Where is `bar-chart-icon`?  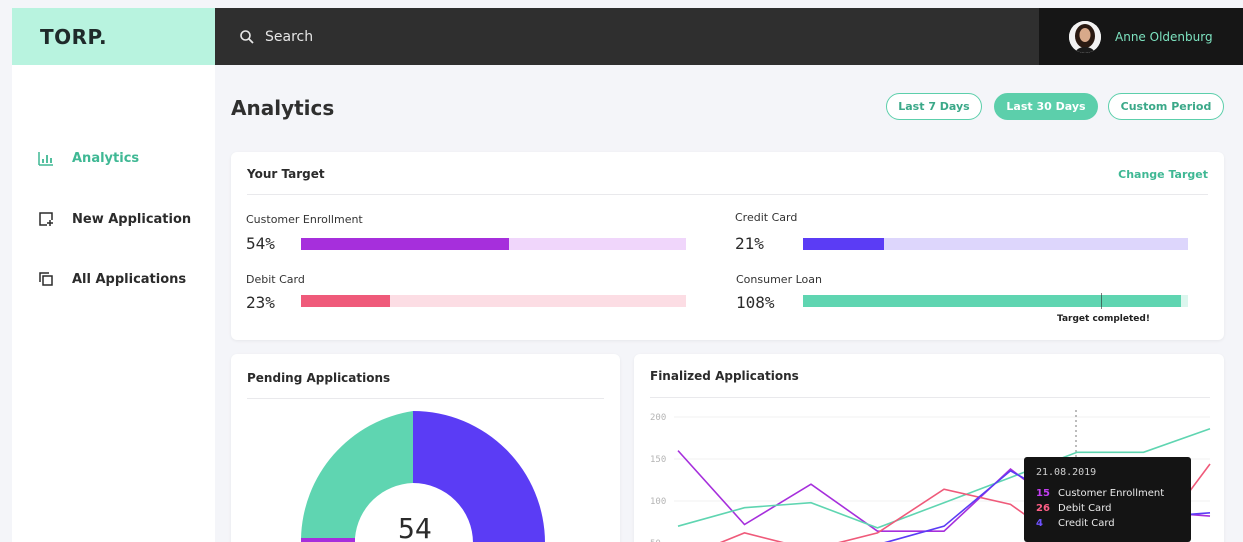
bar-chart-icon is located at coordinates (45, 159).